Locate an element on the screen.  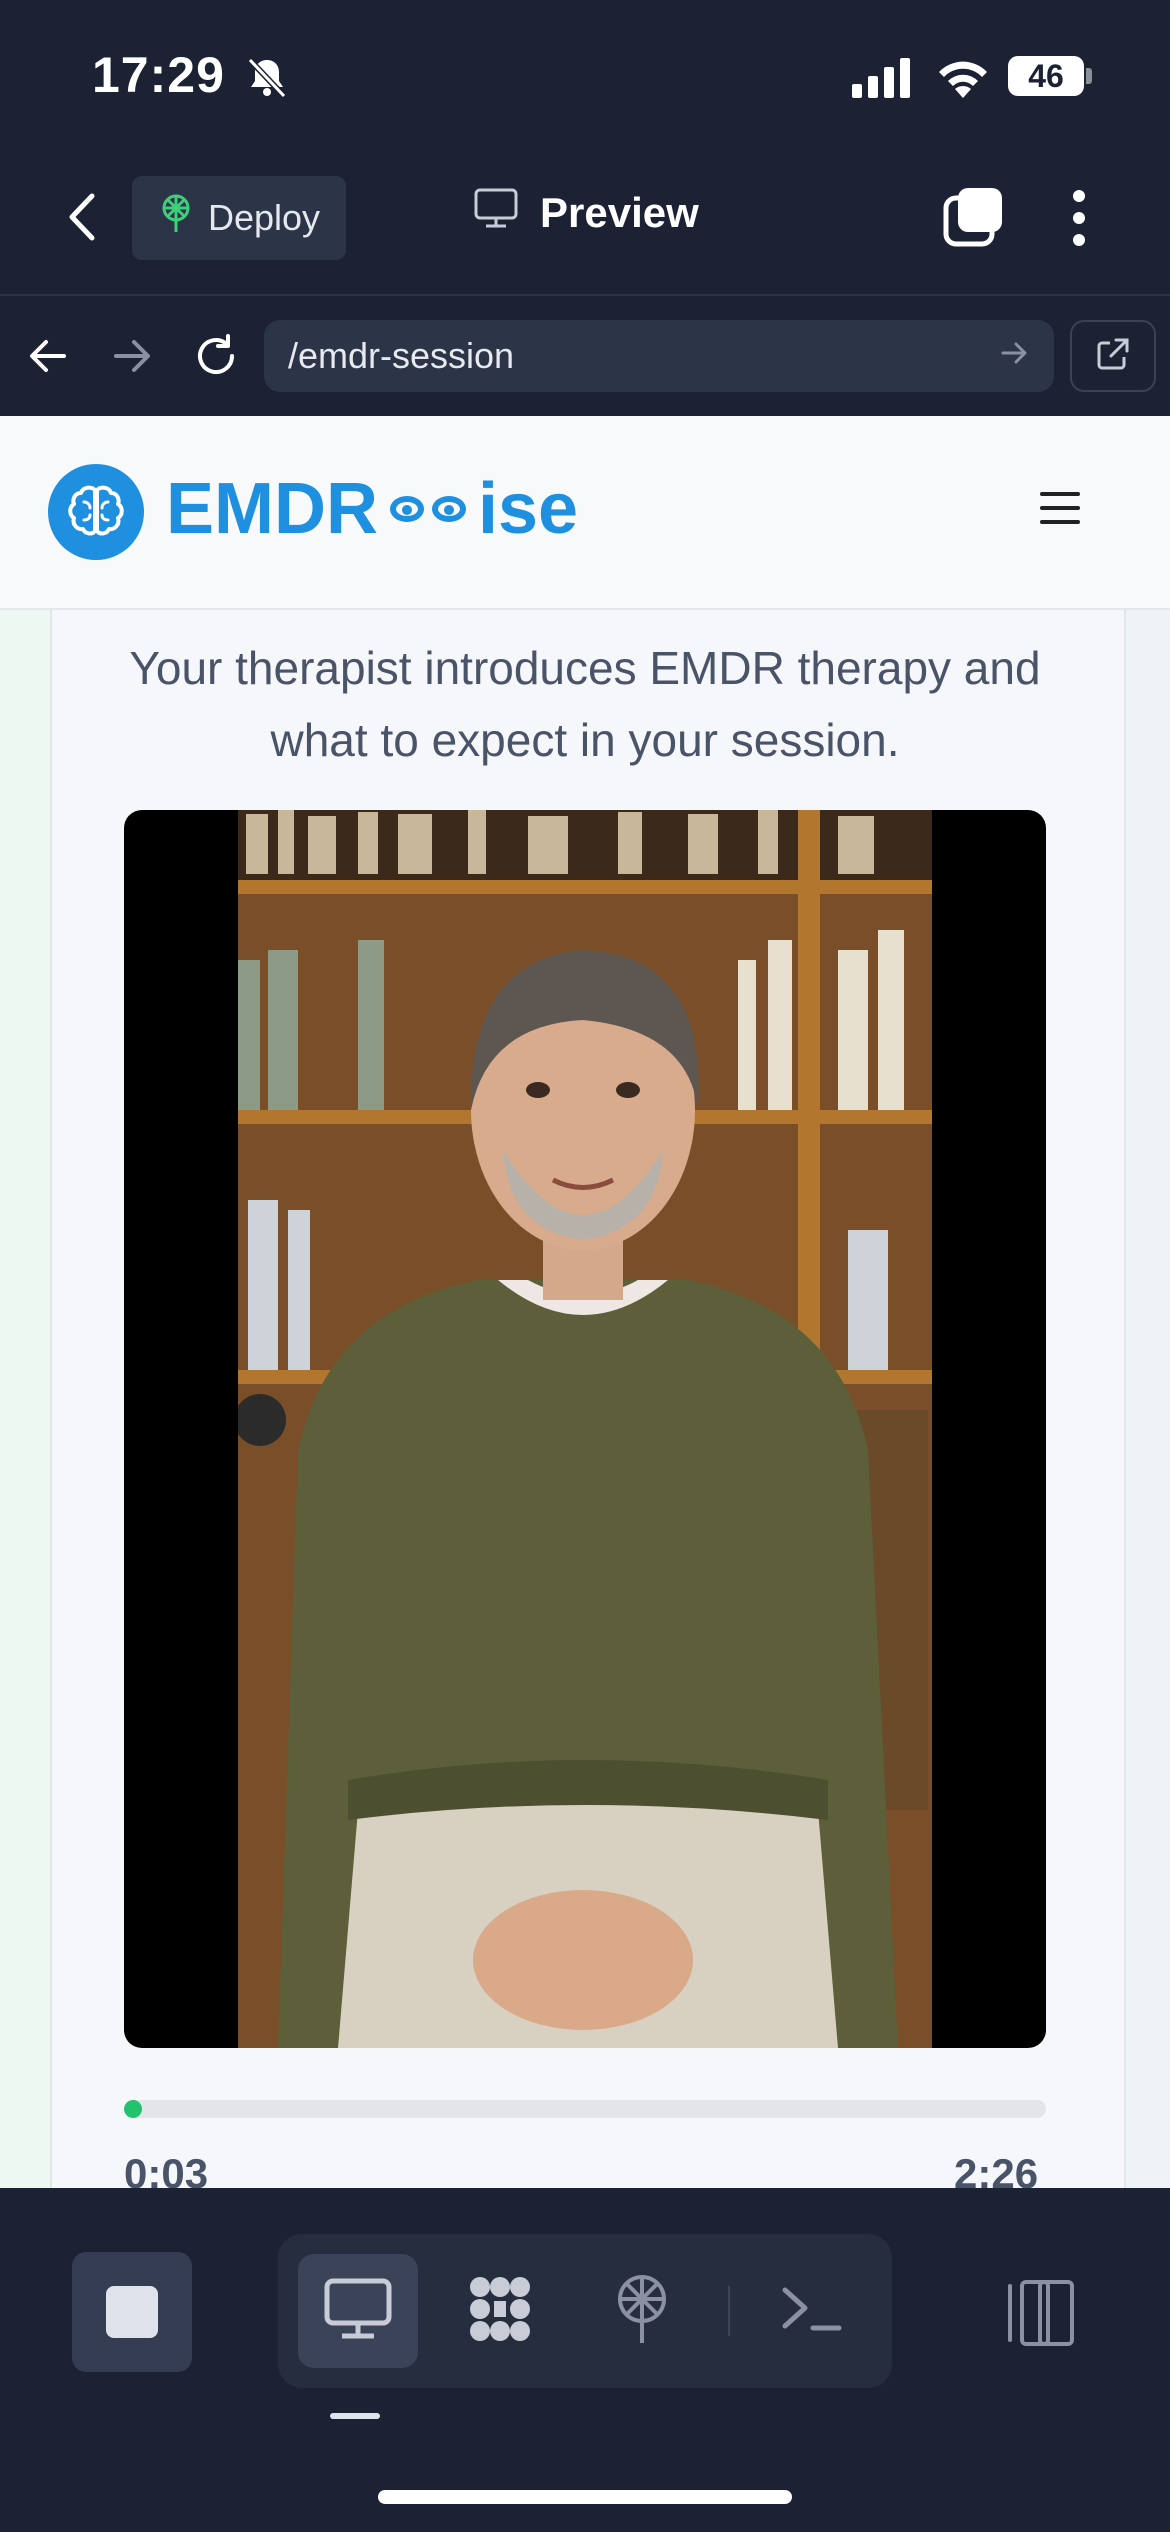
video-progress-bar is located at coordinates (585, 2109).